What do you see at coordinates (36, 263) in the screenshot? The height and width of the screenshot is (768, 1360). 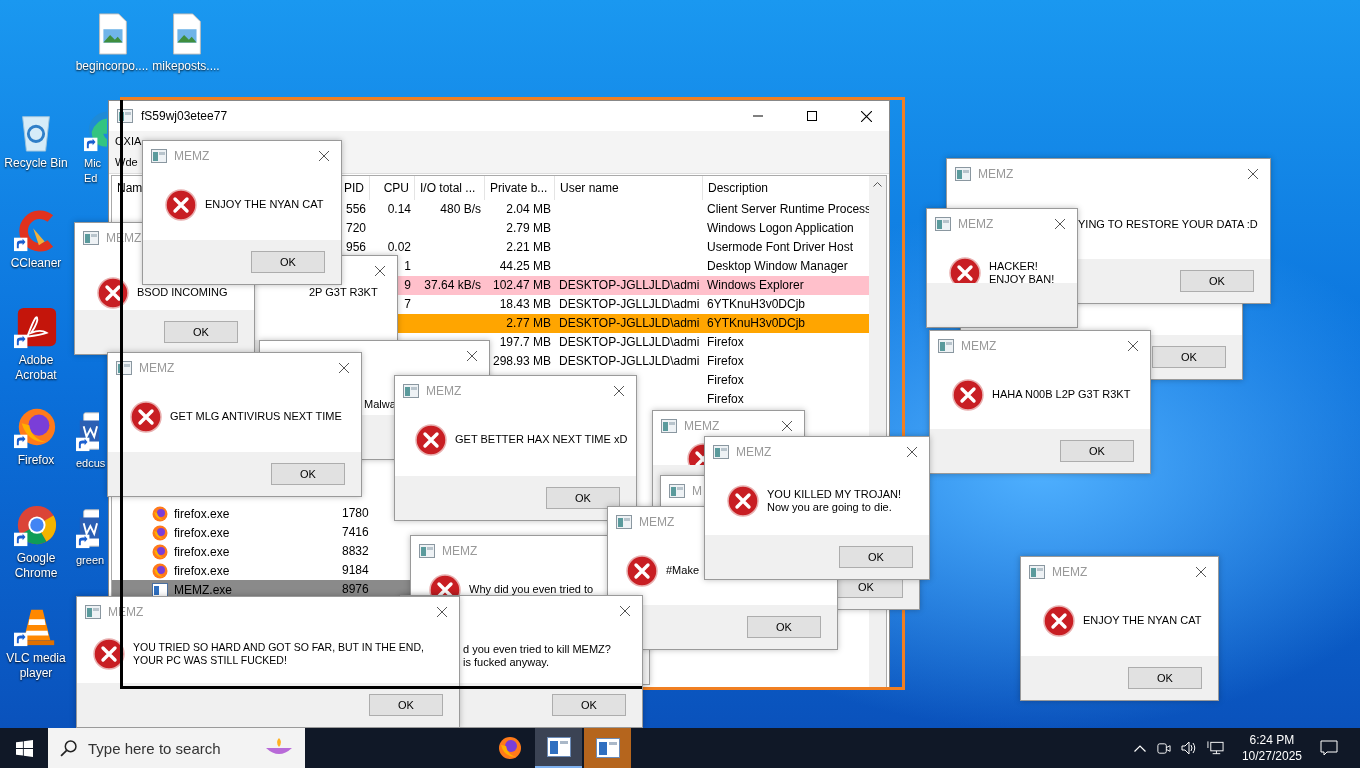 I see `desktop-icon-label: CCleaner` at bounding box center [36, 263].